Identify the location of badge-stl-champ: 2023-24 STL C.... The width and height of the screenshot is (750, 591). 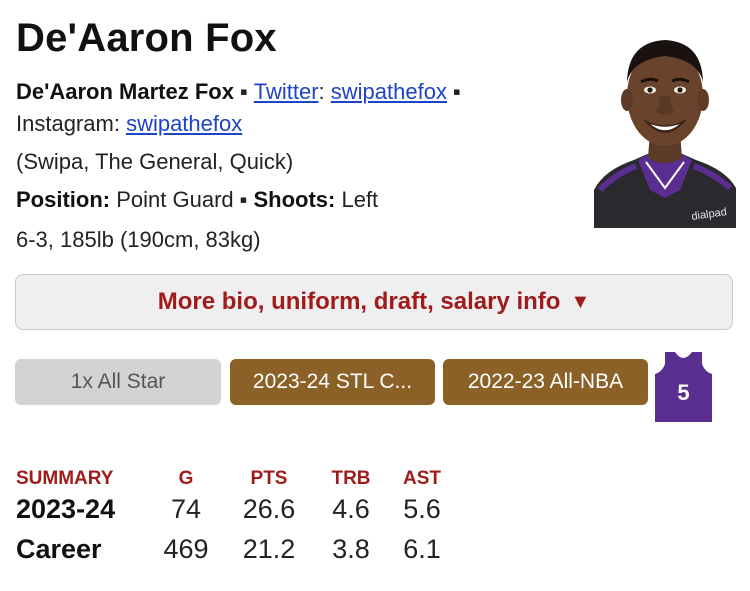
(332, 382).